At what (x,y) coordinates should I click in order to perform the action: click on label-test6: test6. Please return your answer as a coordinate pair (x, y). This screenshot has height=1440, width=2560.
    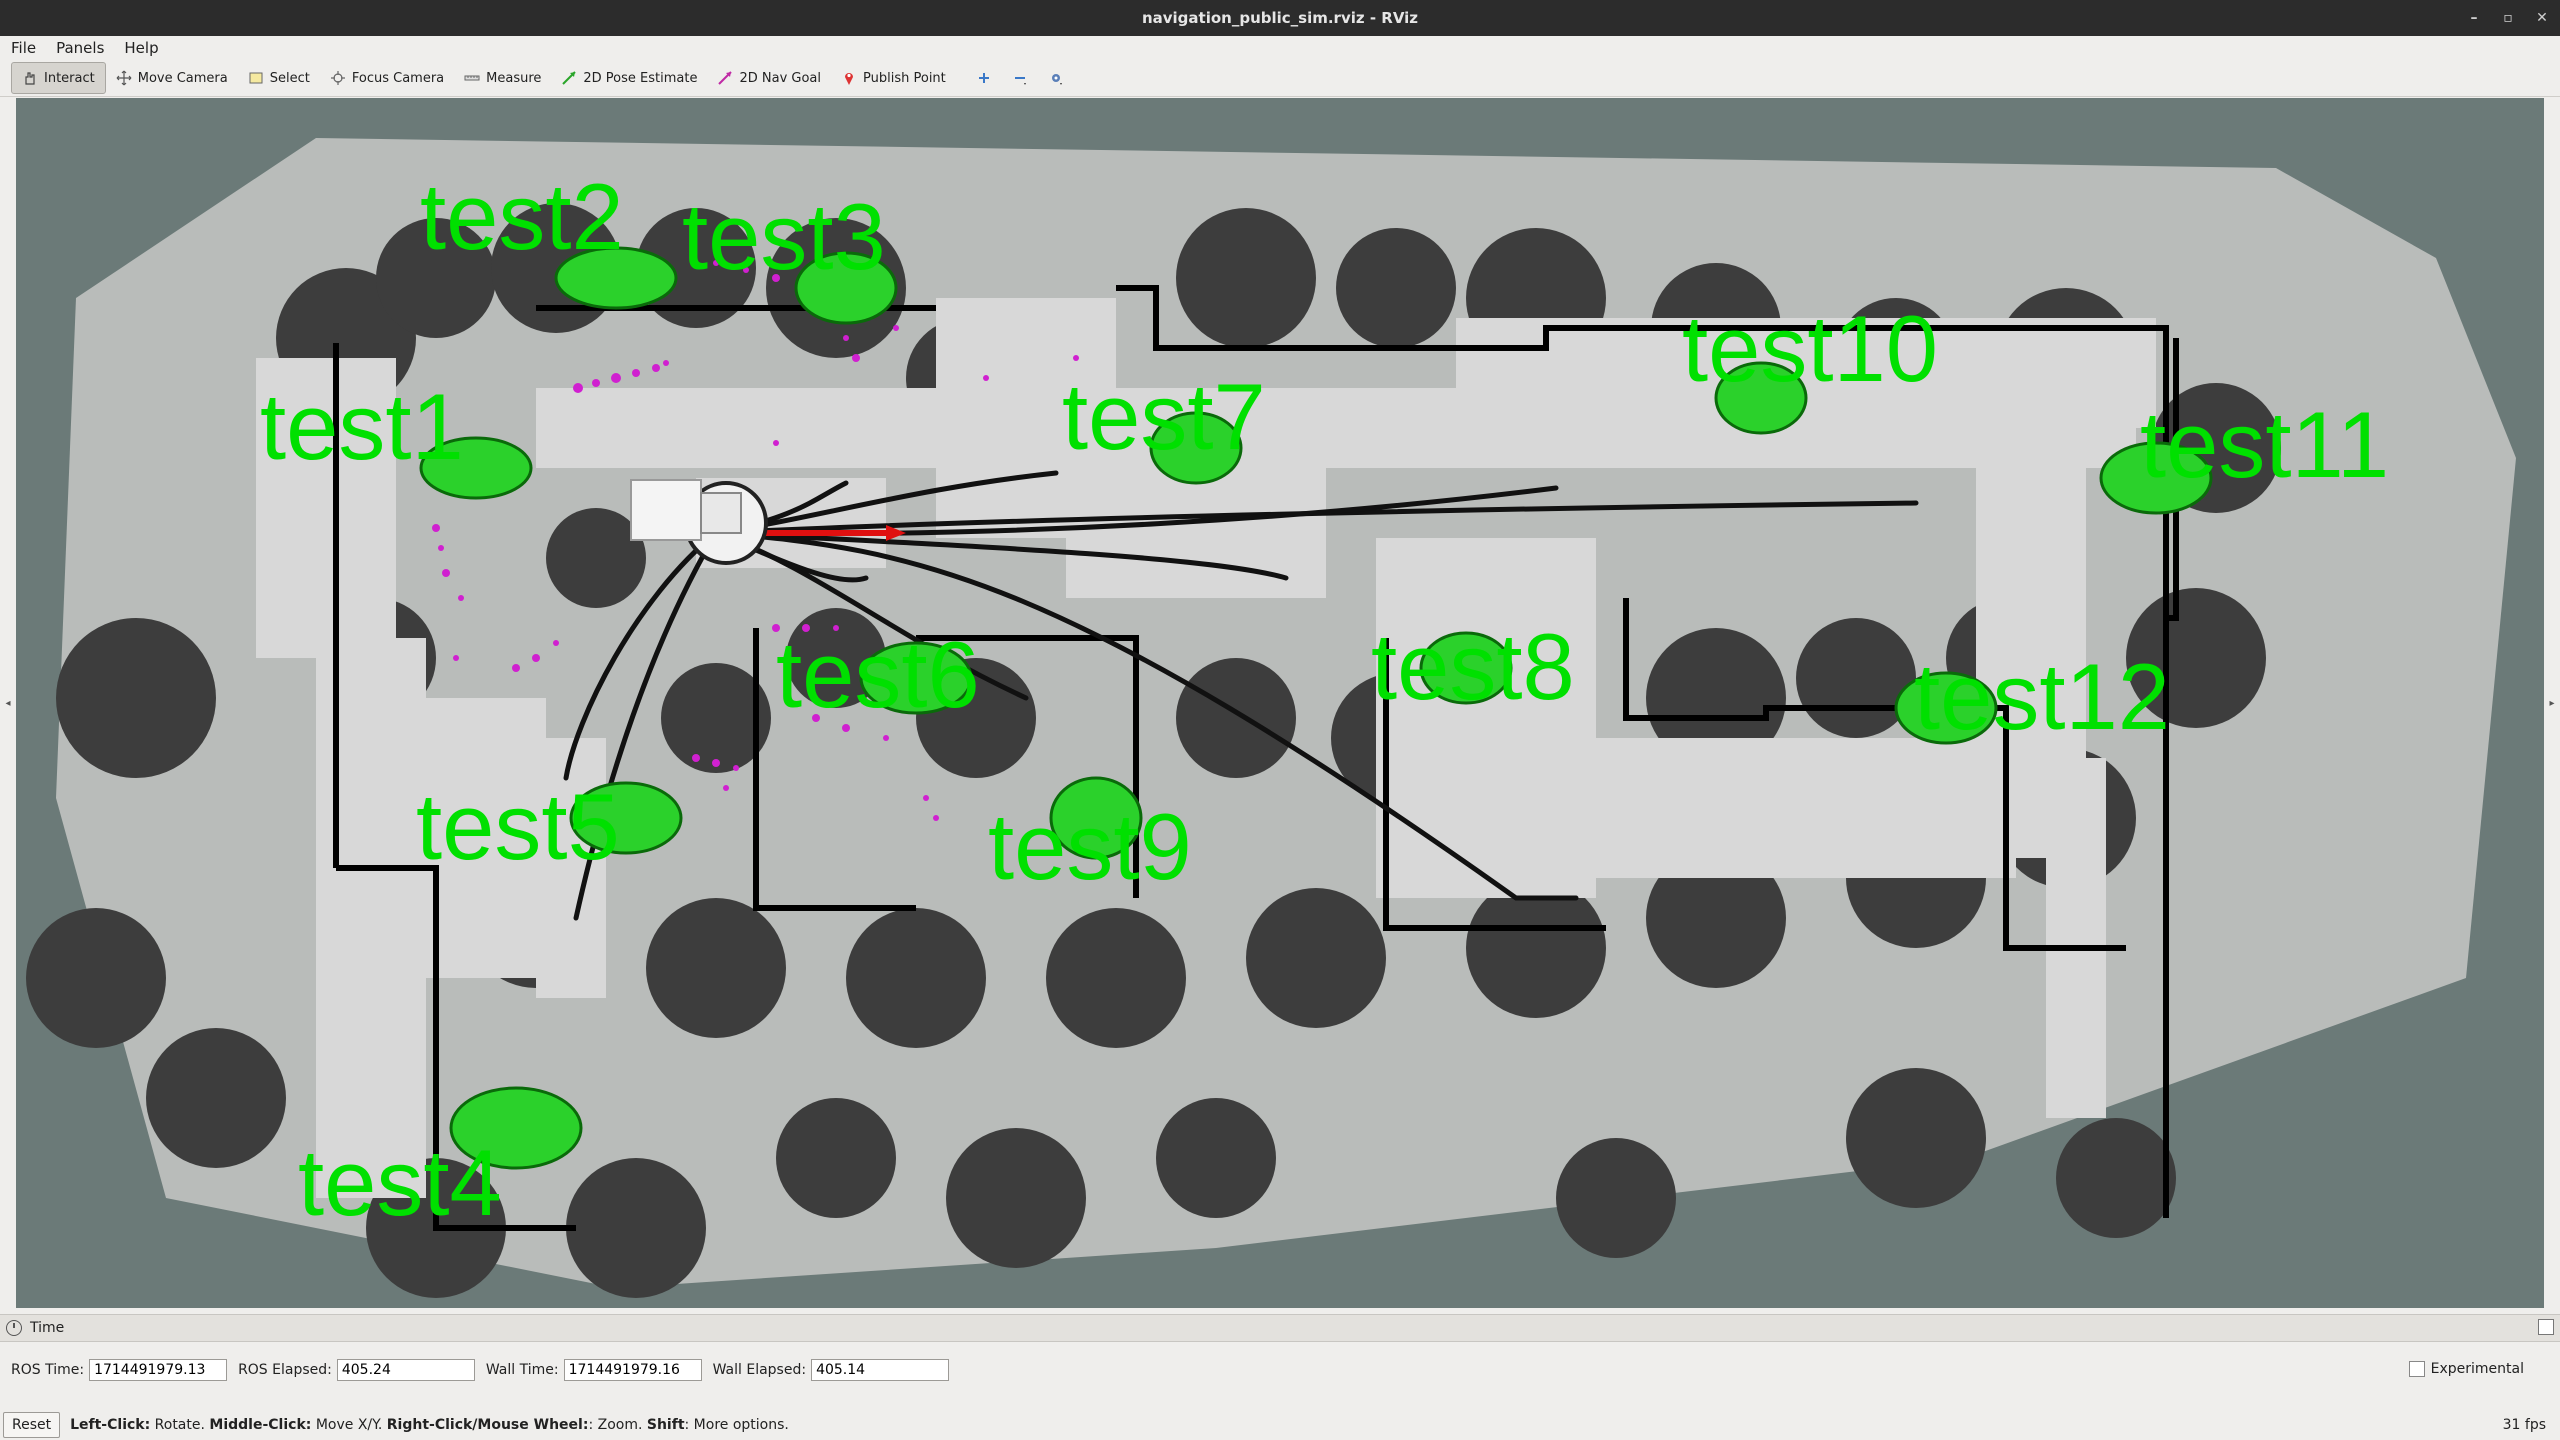
    Looking at the image, I should click on (878, 674).